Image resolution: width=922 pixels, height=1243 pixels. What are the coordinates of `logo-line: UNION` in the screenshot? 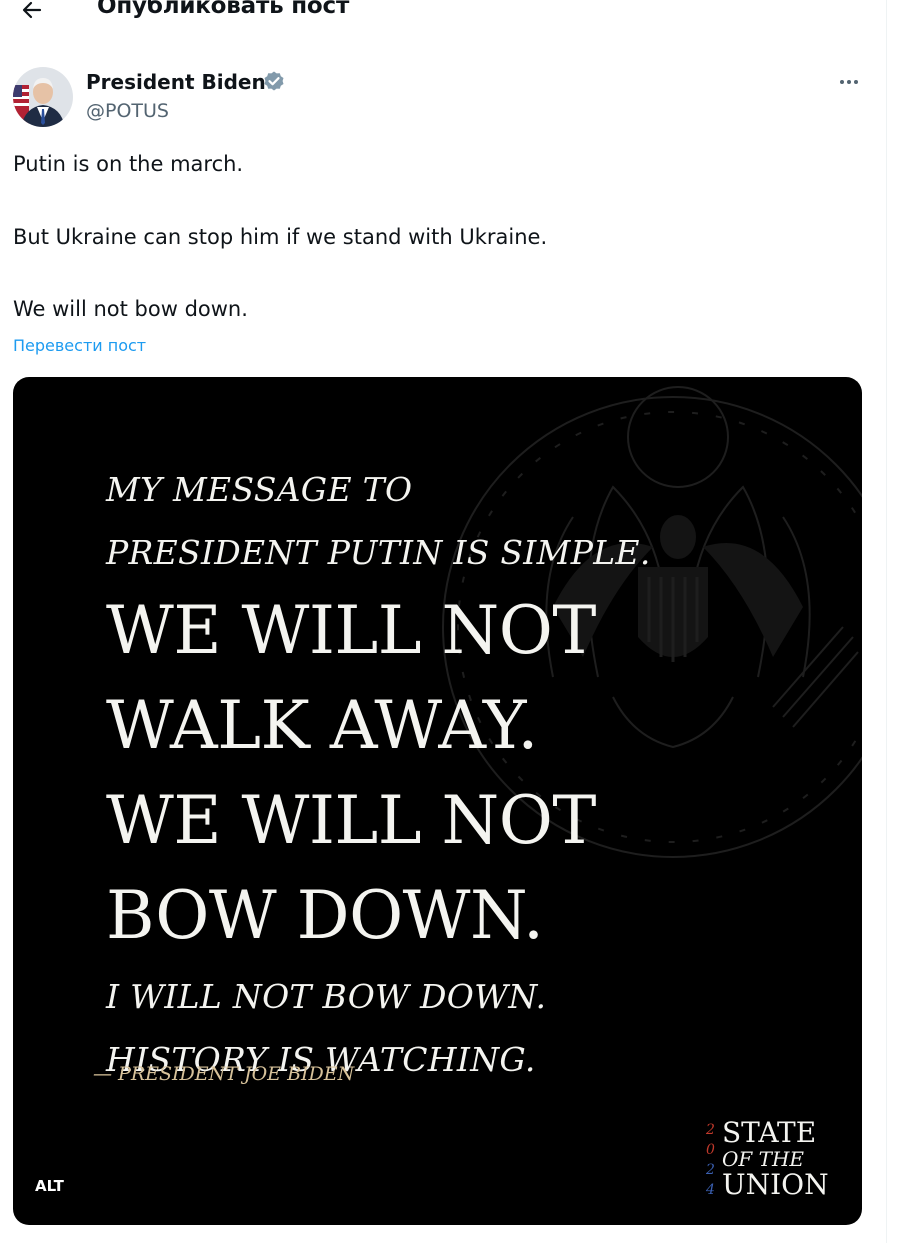 It's located at (775, 1184).